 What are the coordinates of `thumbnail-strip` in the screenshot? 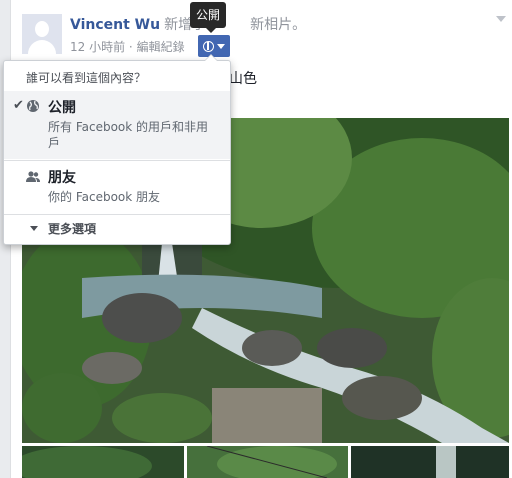 It's located at (265, 462).